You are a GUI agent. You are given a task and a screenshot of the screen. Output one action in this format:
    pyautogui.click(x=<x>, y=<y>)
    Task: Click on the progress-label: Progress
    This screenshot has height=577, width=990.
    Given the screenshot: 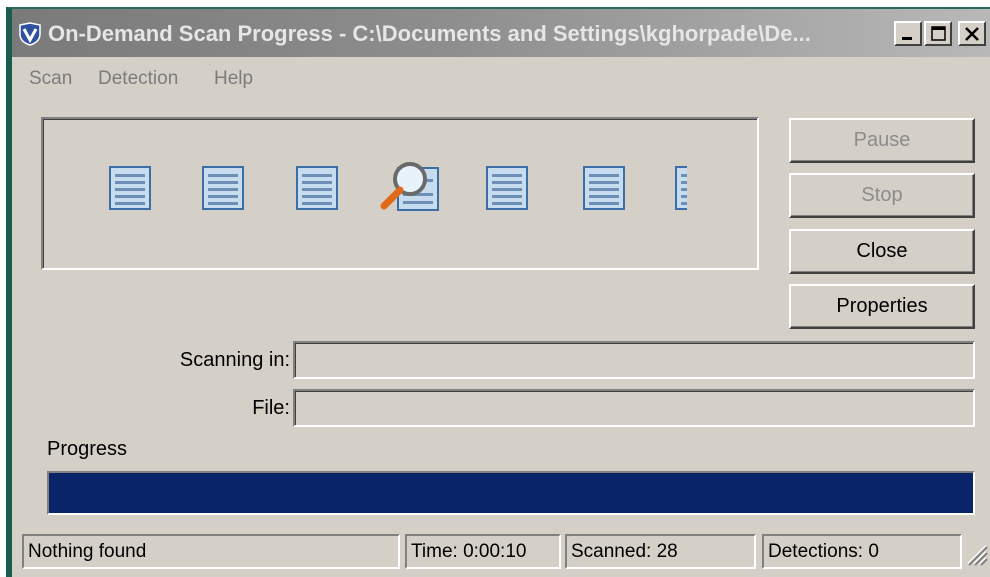 What is the action you would take?
    pyautogui.click(x=87, y=449)
    